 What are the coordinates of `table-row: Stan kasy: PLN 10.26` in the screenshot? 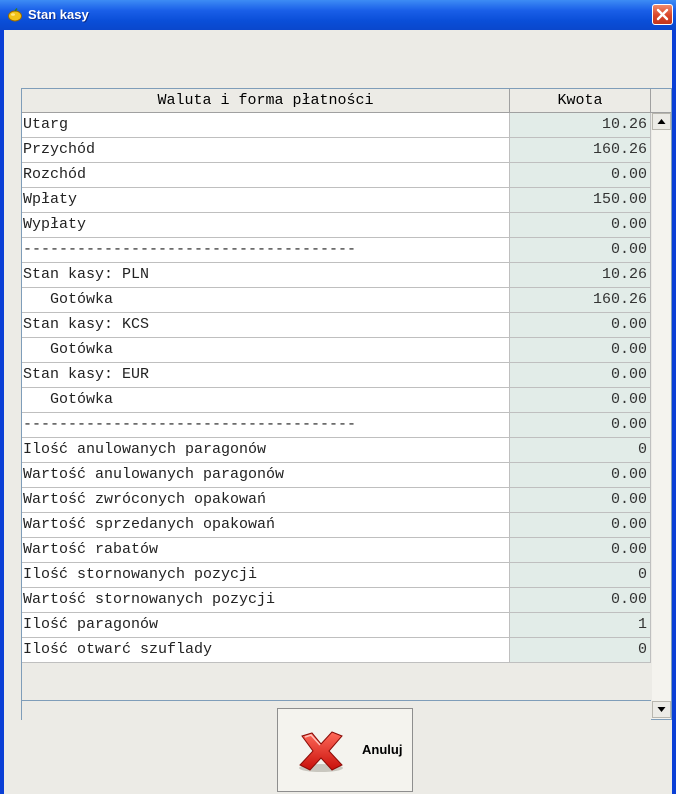 It's located at (336, 275).